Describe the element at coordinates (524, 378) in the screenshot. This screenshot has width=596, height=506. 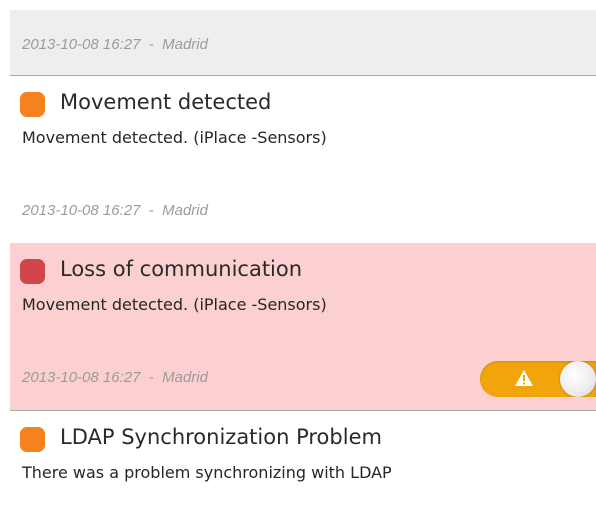
I see `warning-icon` at that location.